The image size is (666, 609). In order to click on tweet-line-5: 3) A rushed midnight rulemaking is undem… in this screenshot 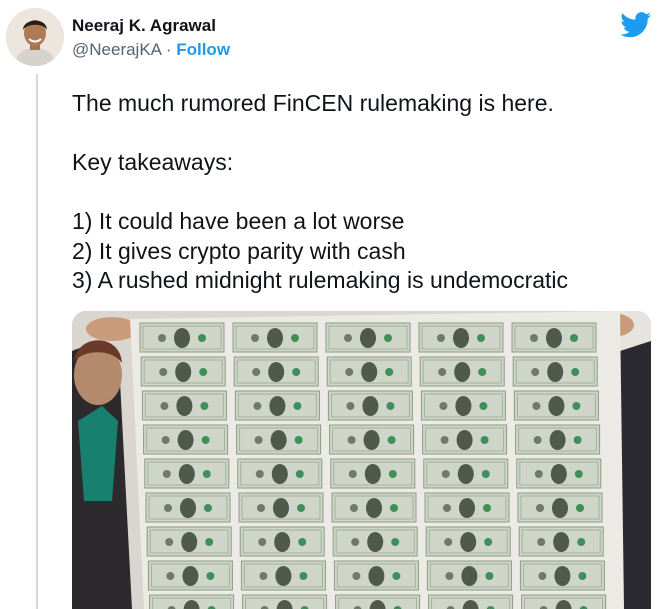, I will do `click(320, 280)`.